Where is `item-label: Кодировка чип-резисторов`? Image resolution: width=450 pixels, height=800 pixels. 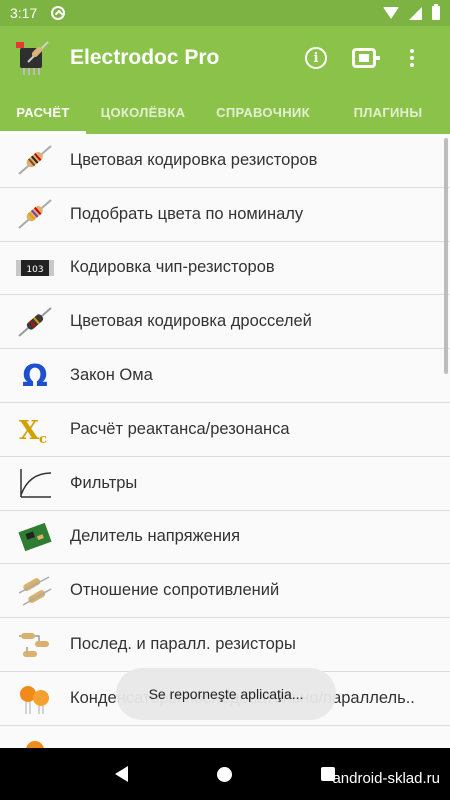
item-label: Кодировка чип-резисторов is located at coordinates (172, 267).